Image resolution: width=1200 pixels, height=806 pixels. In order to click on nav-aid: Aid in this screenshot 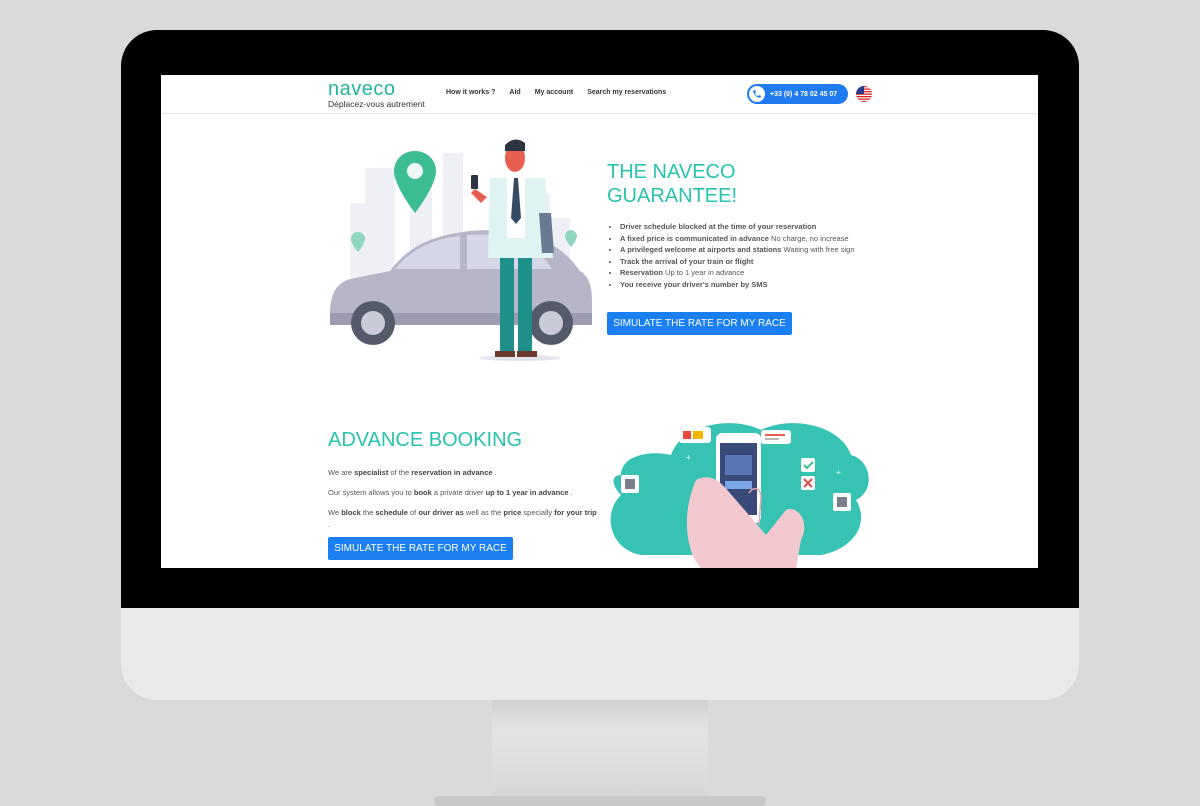, I will do `click(514, 92)`.